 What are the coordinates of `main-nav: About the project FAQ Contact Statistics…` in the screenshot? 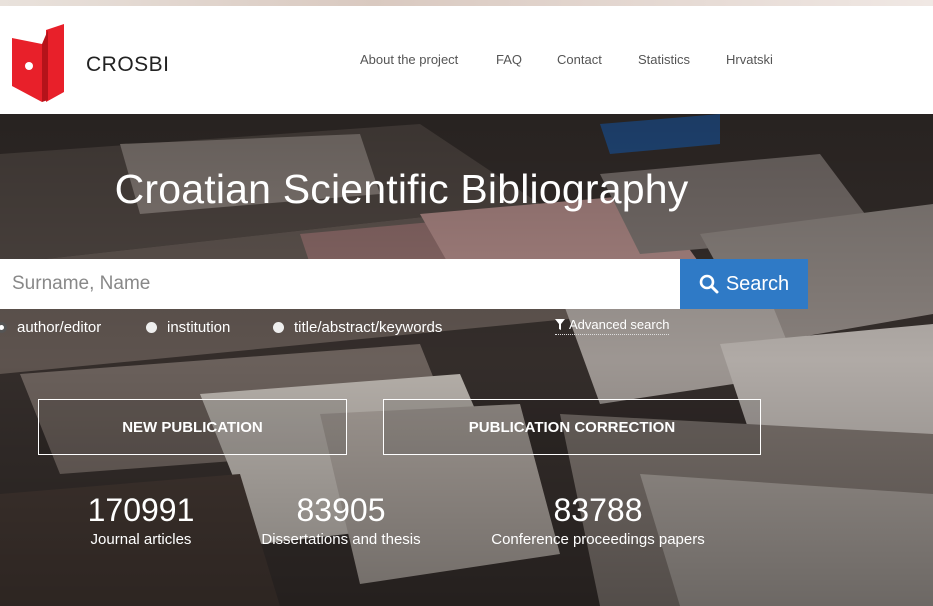 It's located at (466, 62).